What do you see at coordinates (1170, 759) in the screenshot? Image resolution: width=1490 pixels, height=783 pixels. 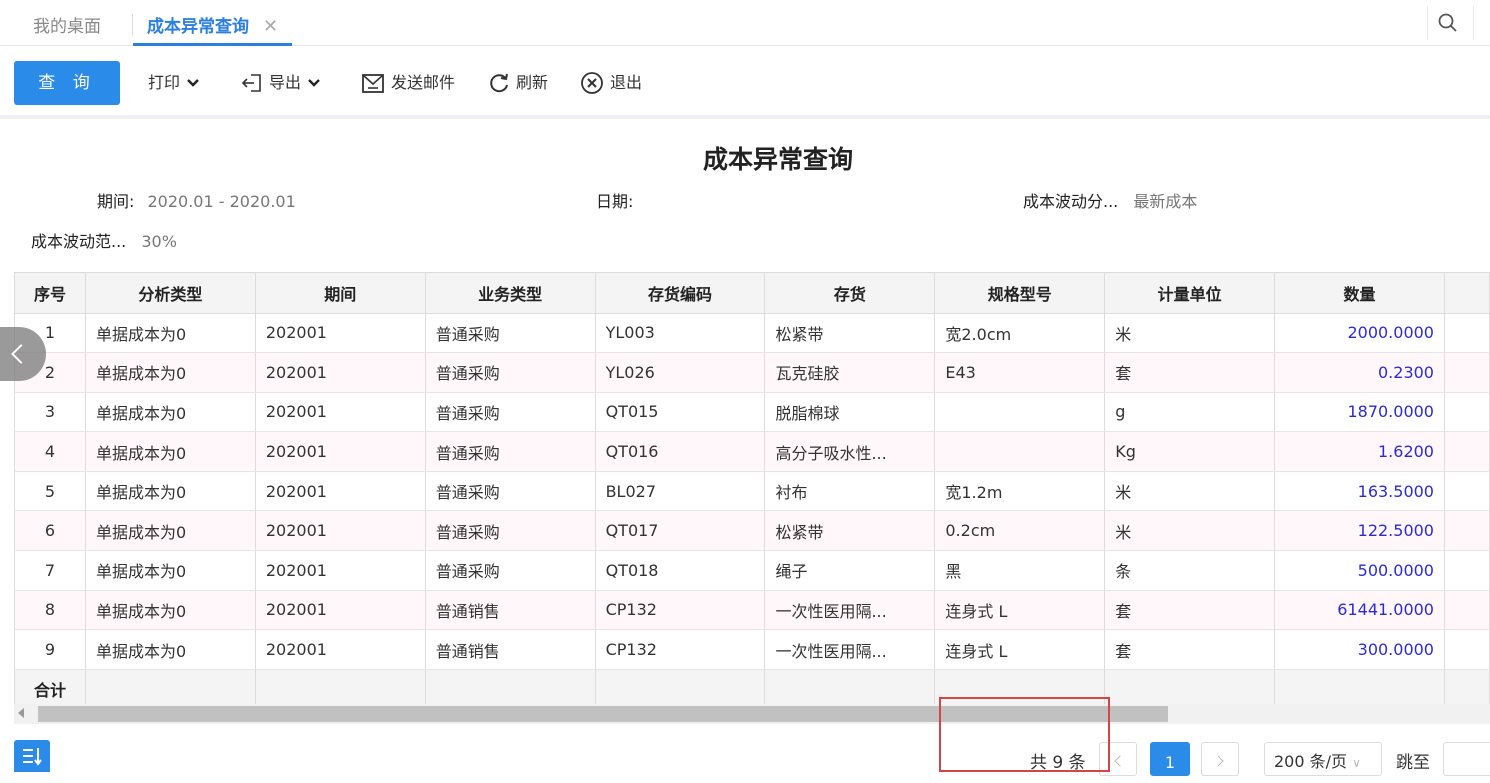 I see `pager-page-1: 1` at bounding box center [1170, 759].